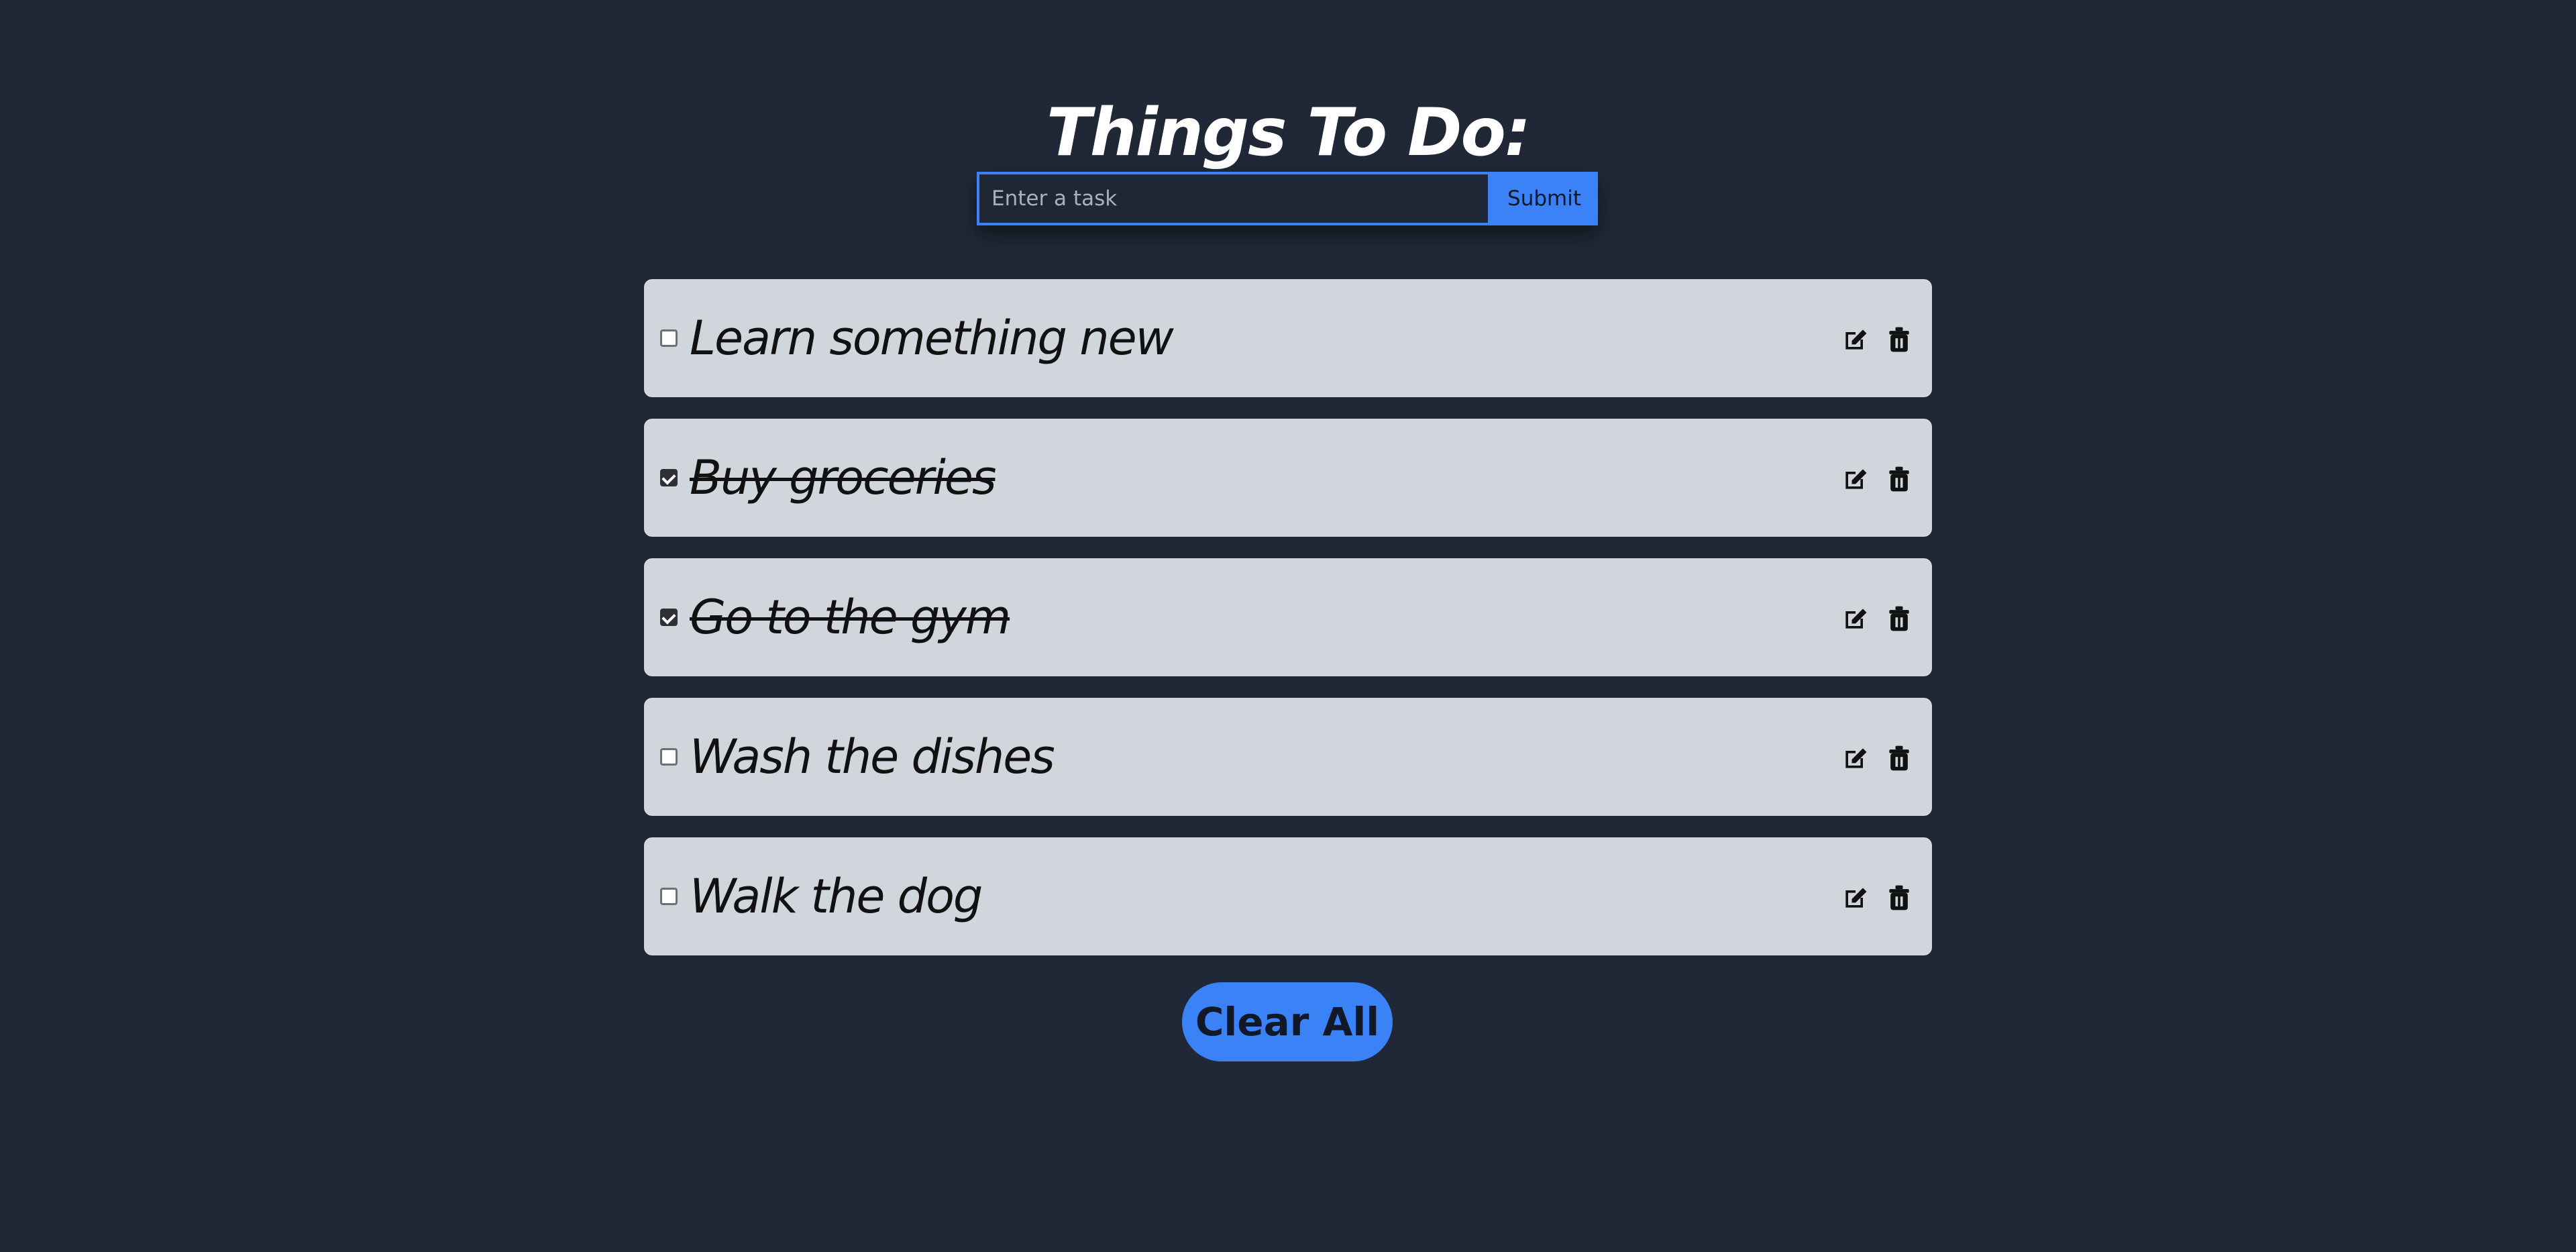 The width and height of the screenshot is (2576, 1252). What do you see at coordinates (1234, 198) in the screenshot?
I see `task-input` at bounding box center [1234, 198].